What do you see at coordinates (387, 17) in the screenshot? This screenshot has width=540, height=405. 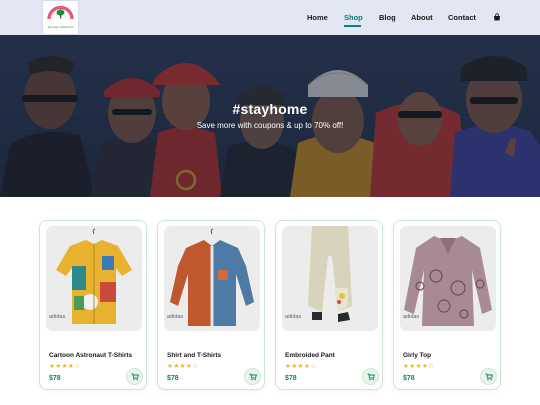 I see `nav-blog: Blog` at bounding box center [387, 17].